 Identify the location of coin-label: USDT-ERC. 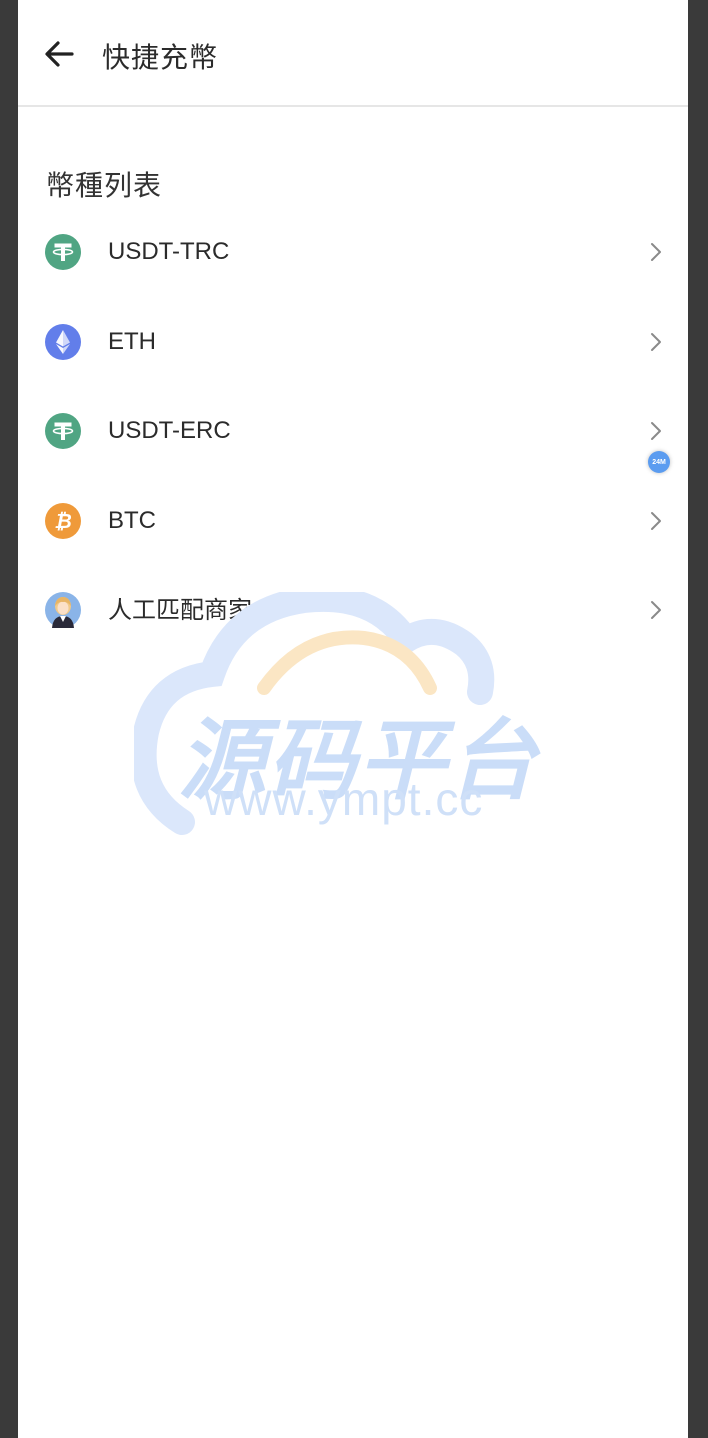
(169, 430).